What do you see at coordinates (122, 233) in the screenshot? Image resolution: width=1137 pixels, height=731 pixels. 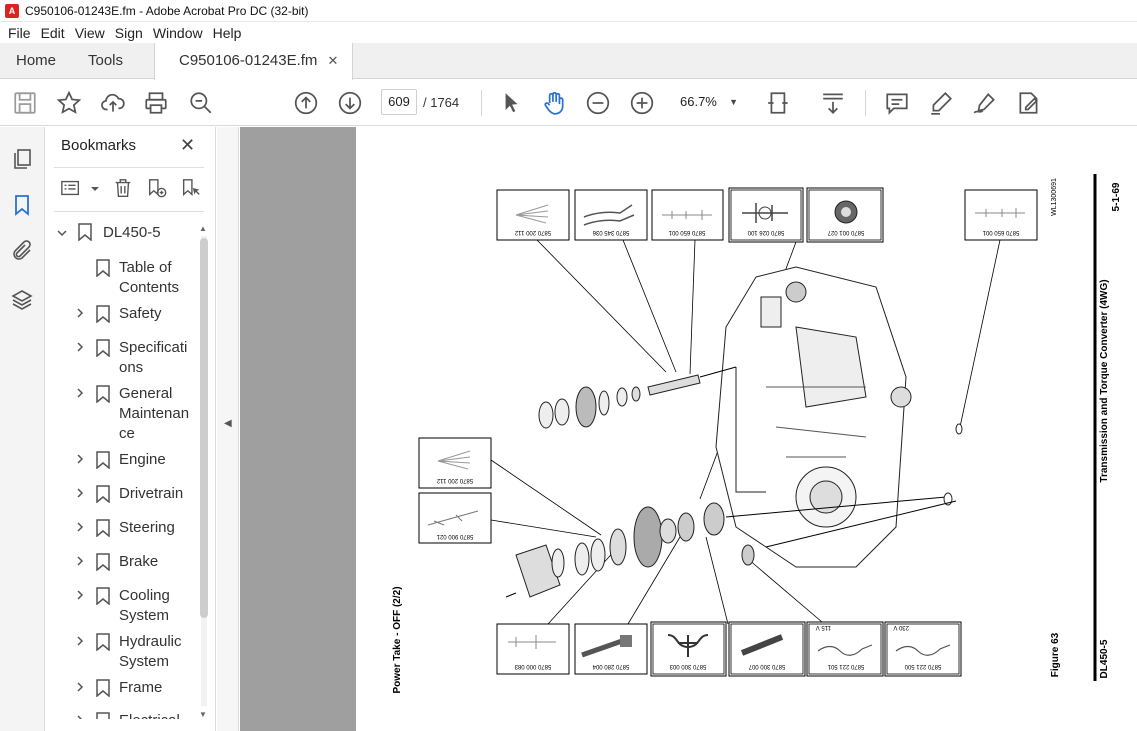 I see `bookmark-root: DL450-5` at bounding box center [122, 233].